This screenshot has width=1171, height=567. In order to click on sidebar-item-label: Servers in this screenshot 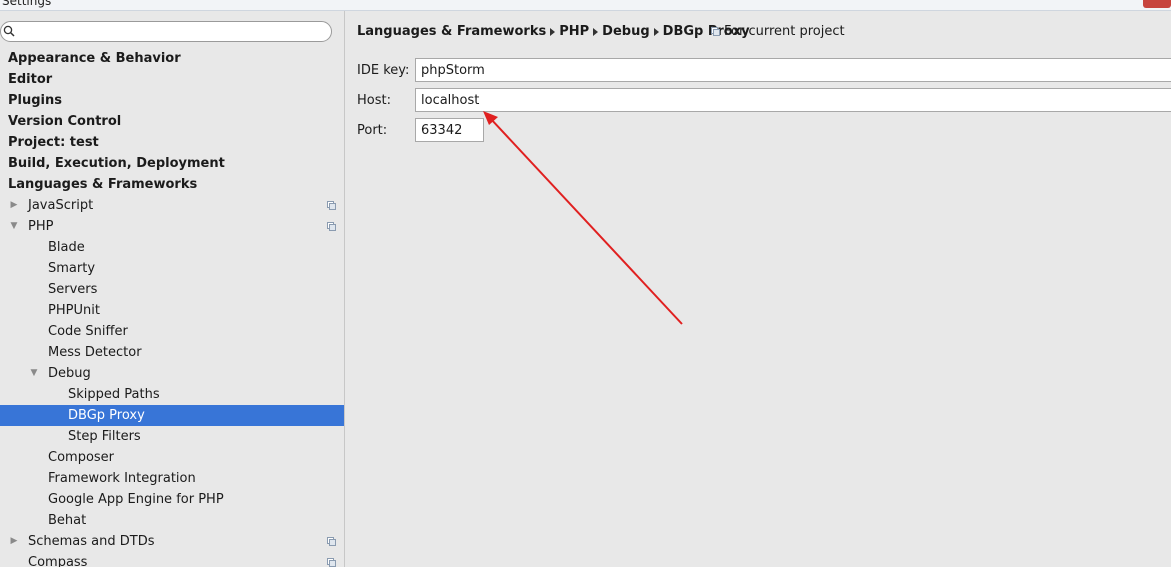, I will do `click(73, 289)`.